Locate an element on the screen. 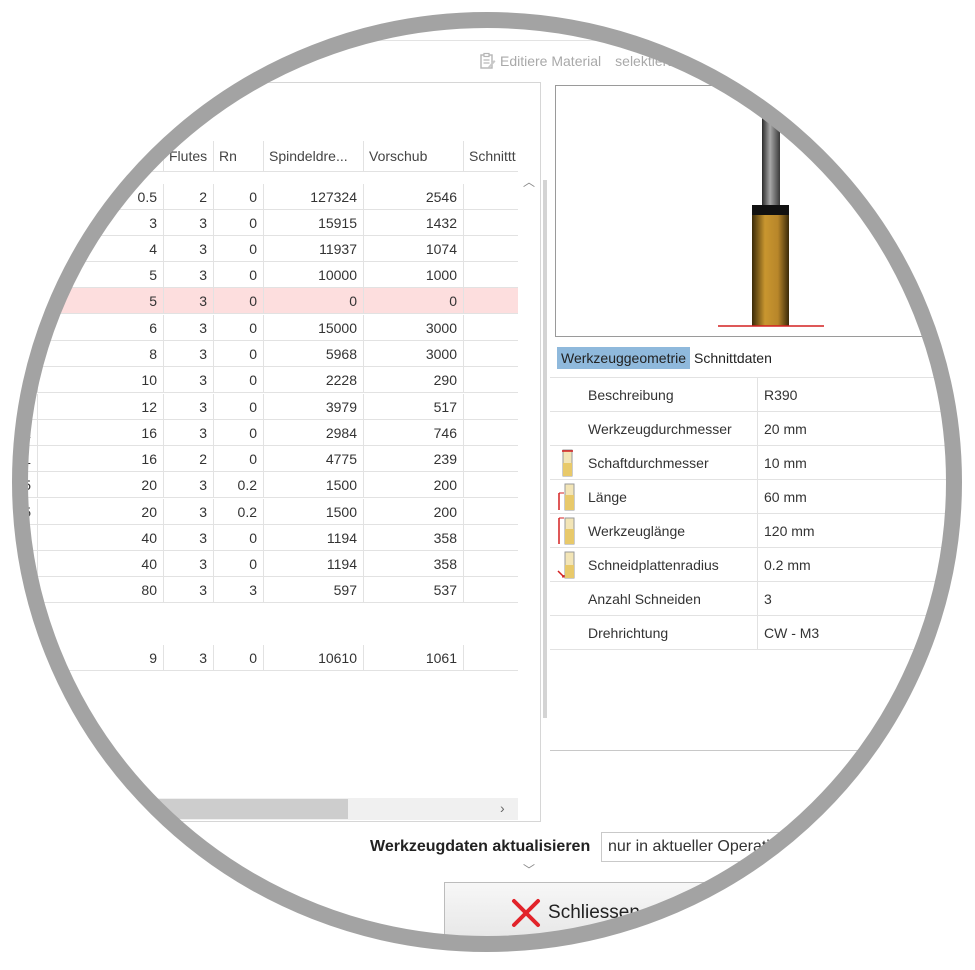 The width and height of the screenshot is (975, 970). horizontal-scrollbar: › is located at coordinates (259, 809).